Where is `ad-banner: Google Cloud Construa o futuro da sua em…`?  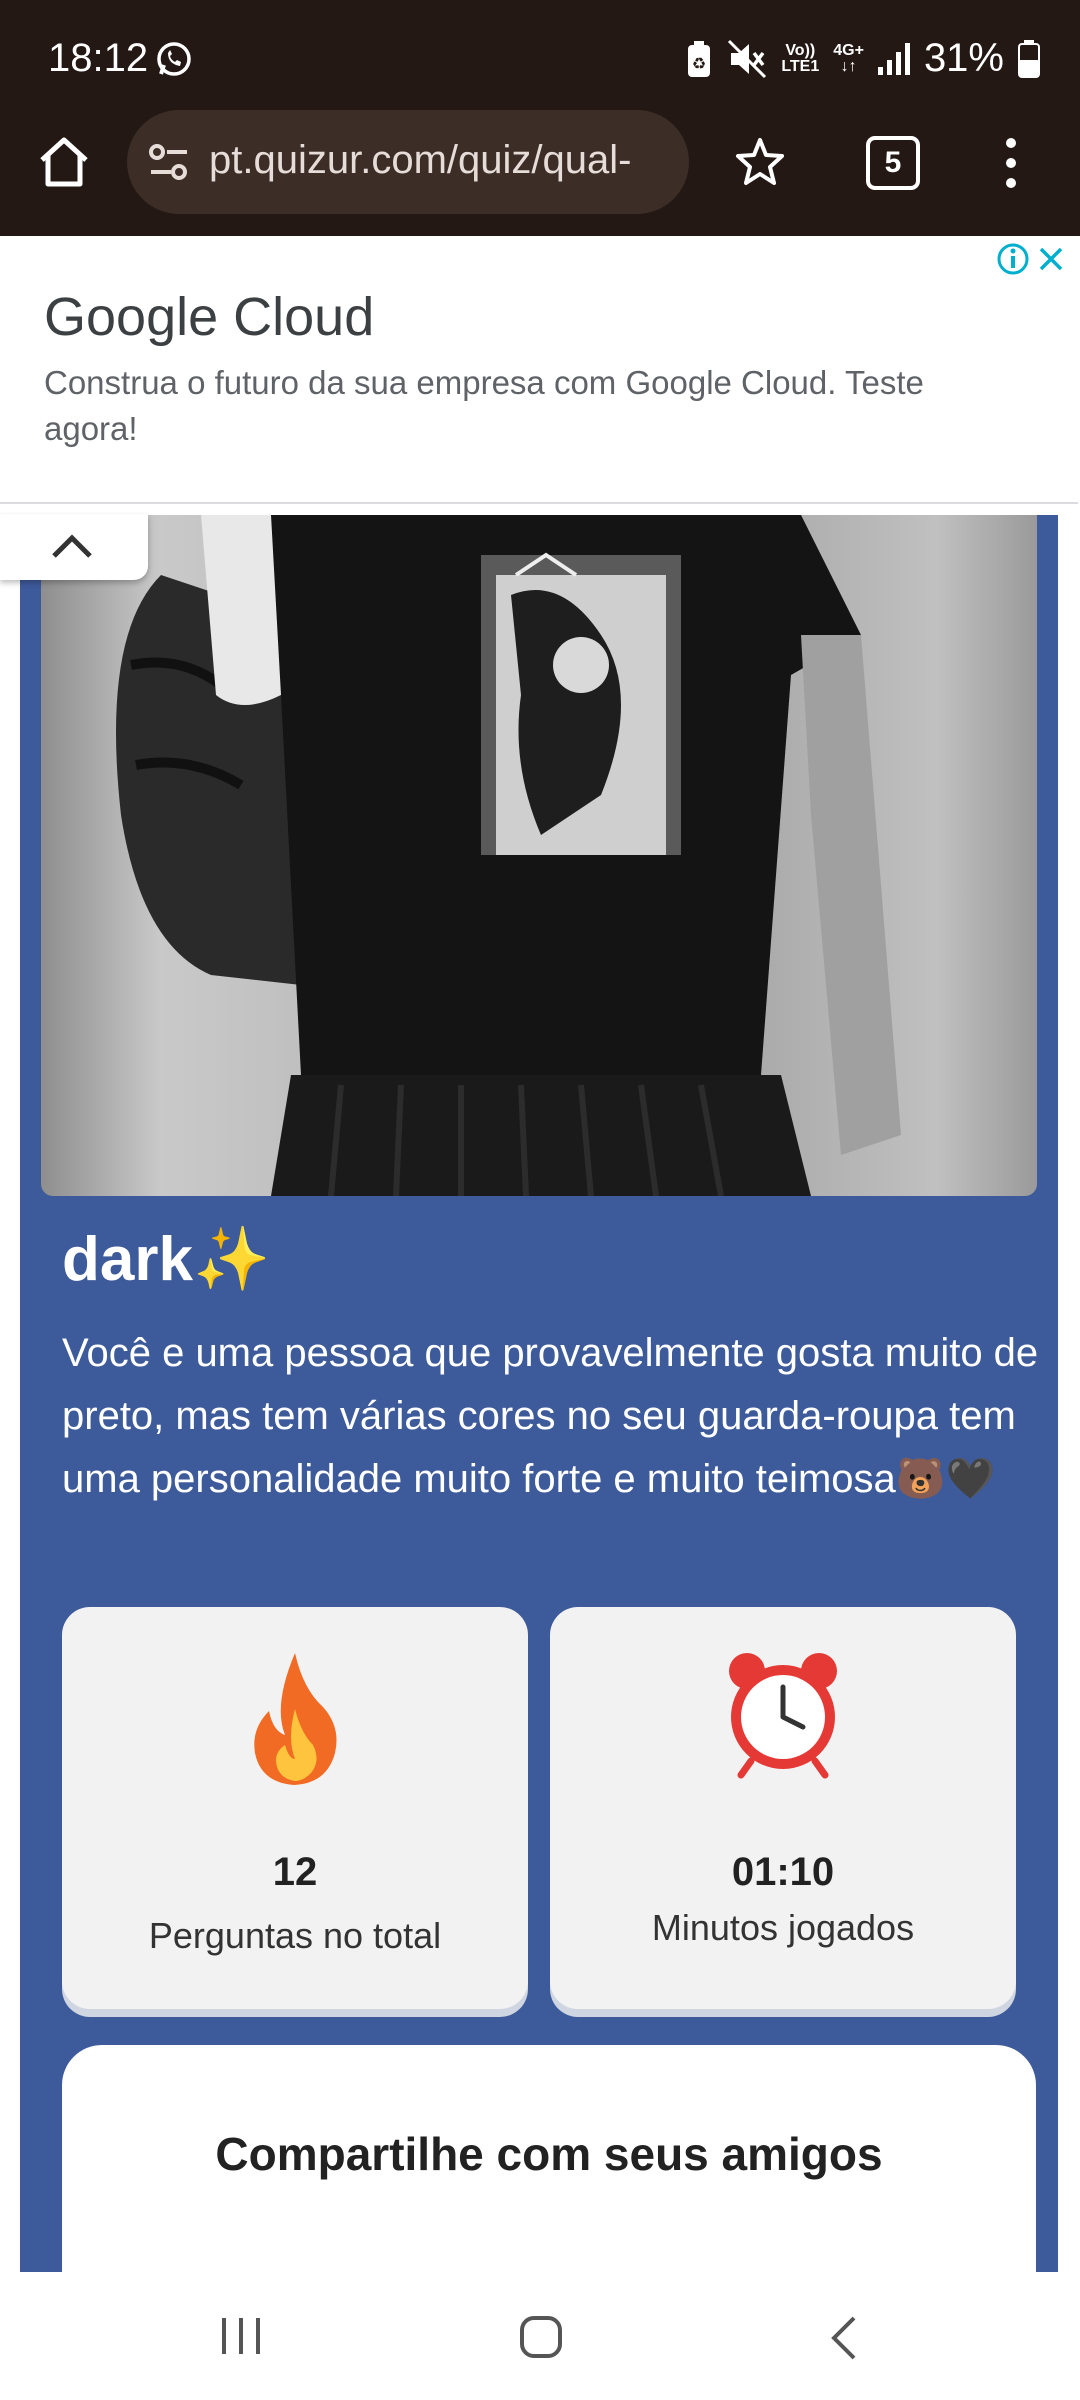 ad-banner: Google Cloud Construa o futuro da sua em… is located at coordinates (539, 370).